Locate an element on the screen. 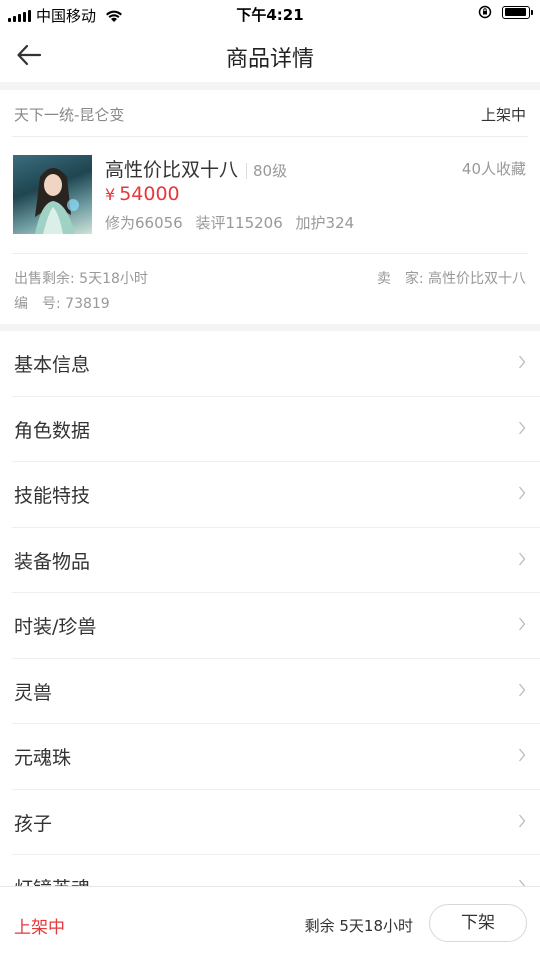  bottom-bar: 上架中 剩余 5天18小时 下架 is located at coordinates (270, 923).